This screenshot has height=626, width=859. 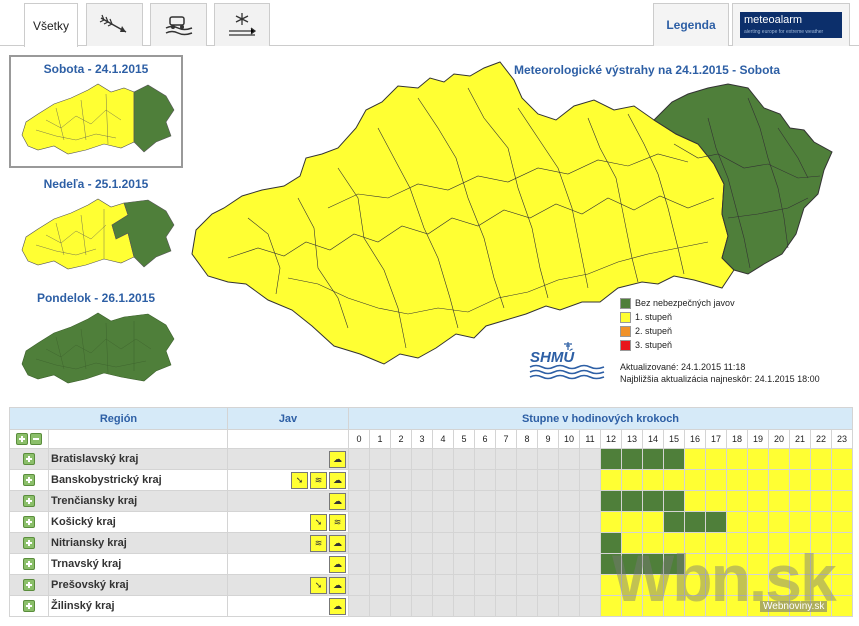 What do you see at coordinates (625, 303) in the screenshot?
I see `legend-swatch-green` at bounding box center [625, 303].